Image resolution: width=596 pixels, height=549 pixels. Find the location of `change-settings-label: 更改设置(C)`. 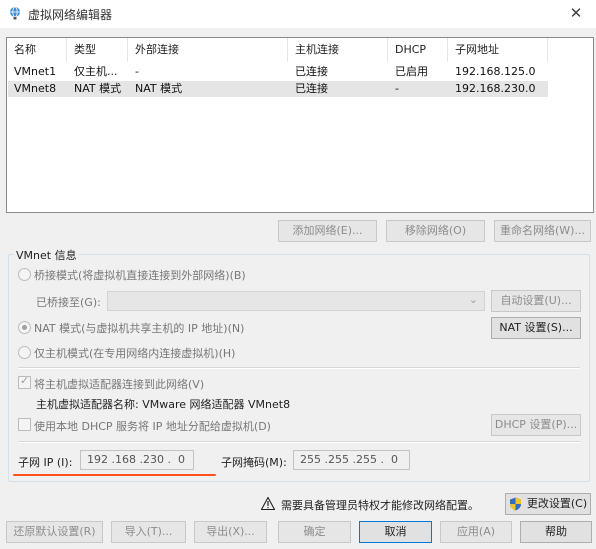

change-settings-label: 更改设置(C) is located at coordinates (557, 503).